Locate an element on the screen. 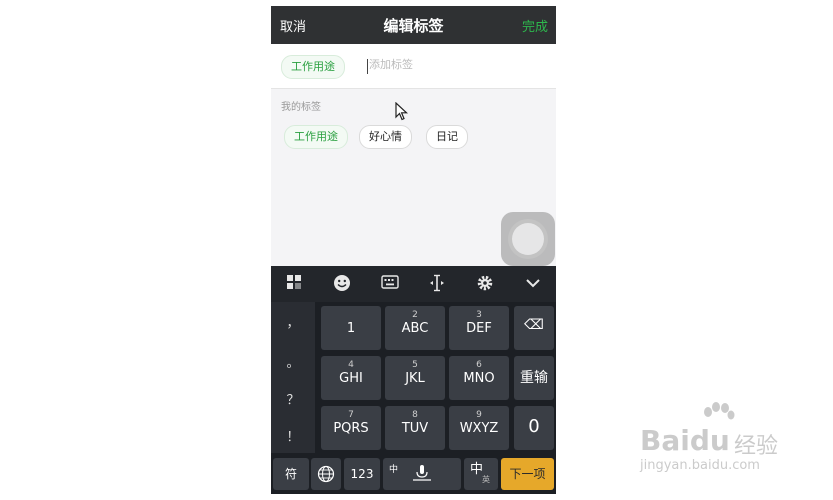  space-key: 中 is located at coordinates (422, 474).